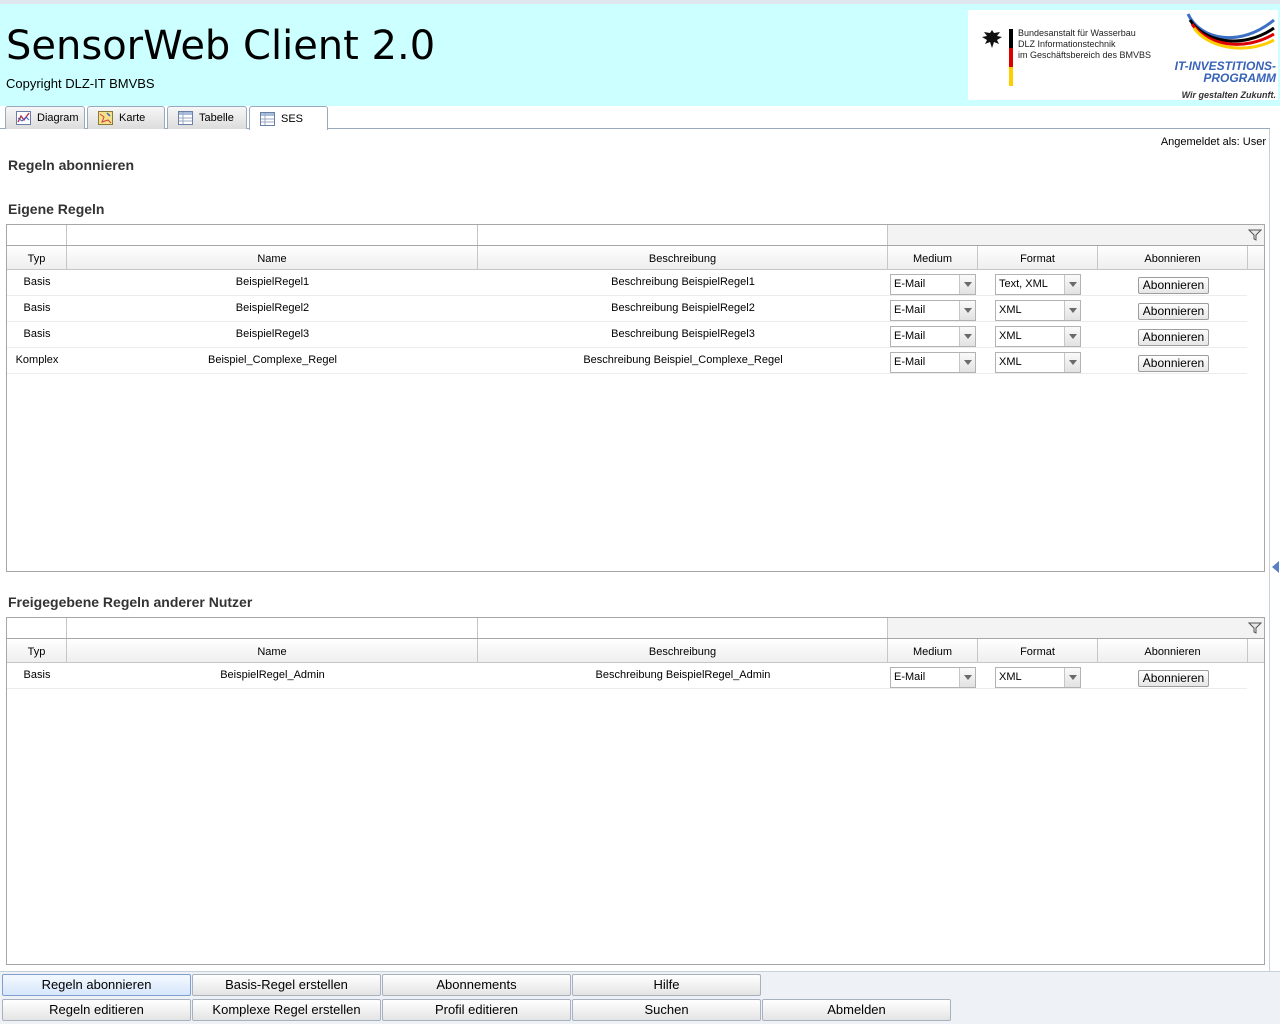 The image size is (1280, 1024). I want to click on nav-suchen: Suchen, so click(666, 1010).